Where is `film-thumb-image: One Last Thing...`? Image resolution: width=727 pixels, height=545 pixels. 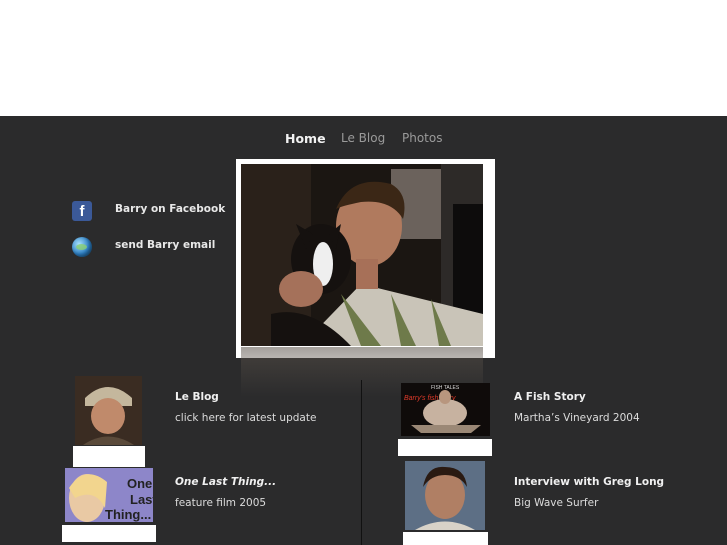 film-thumb-image: One Last Thing... is located at coordinates (109, 495).